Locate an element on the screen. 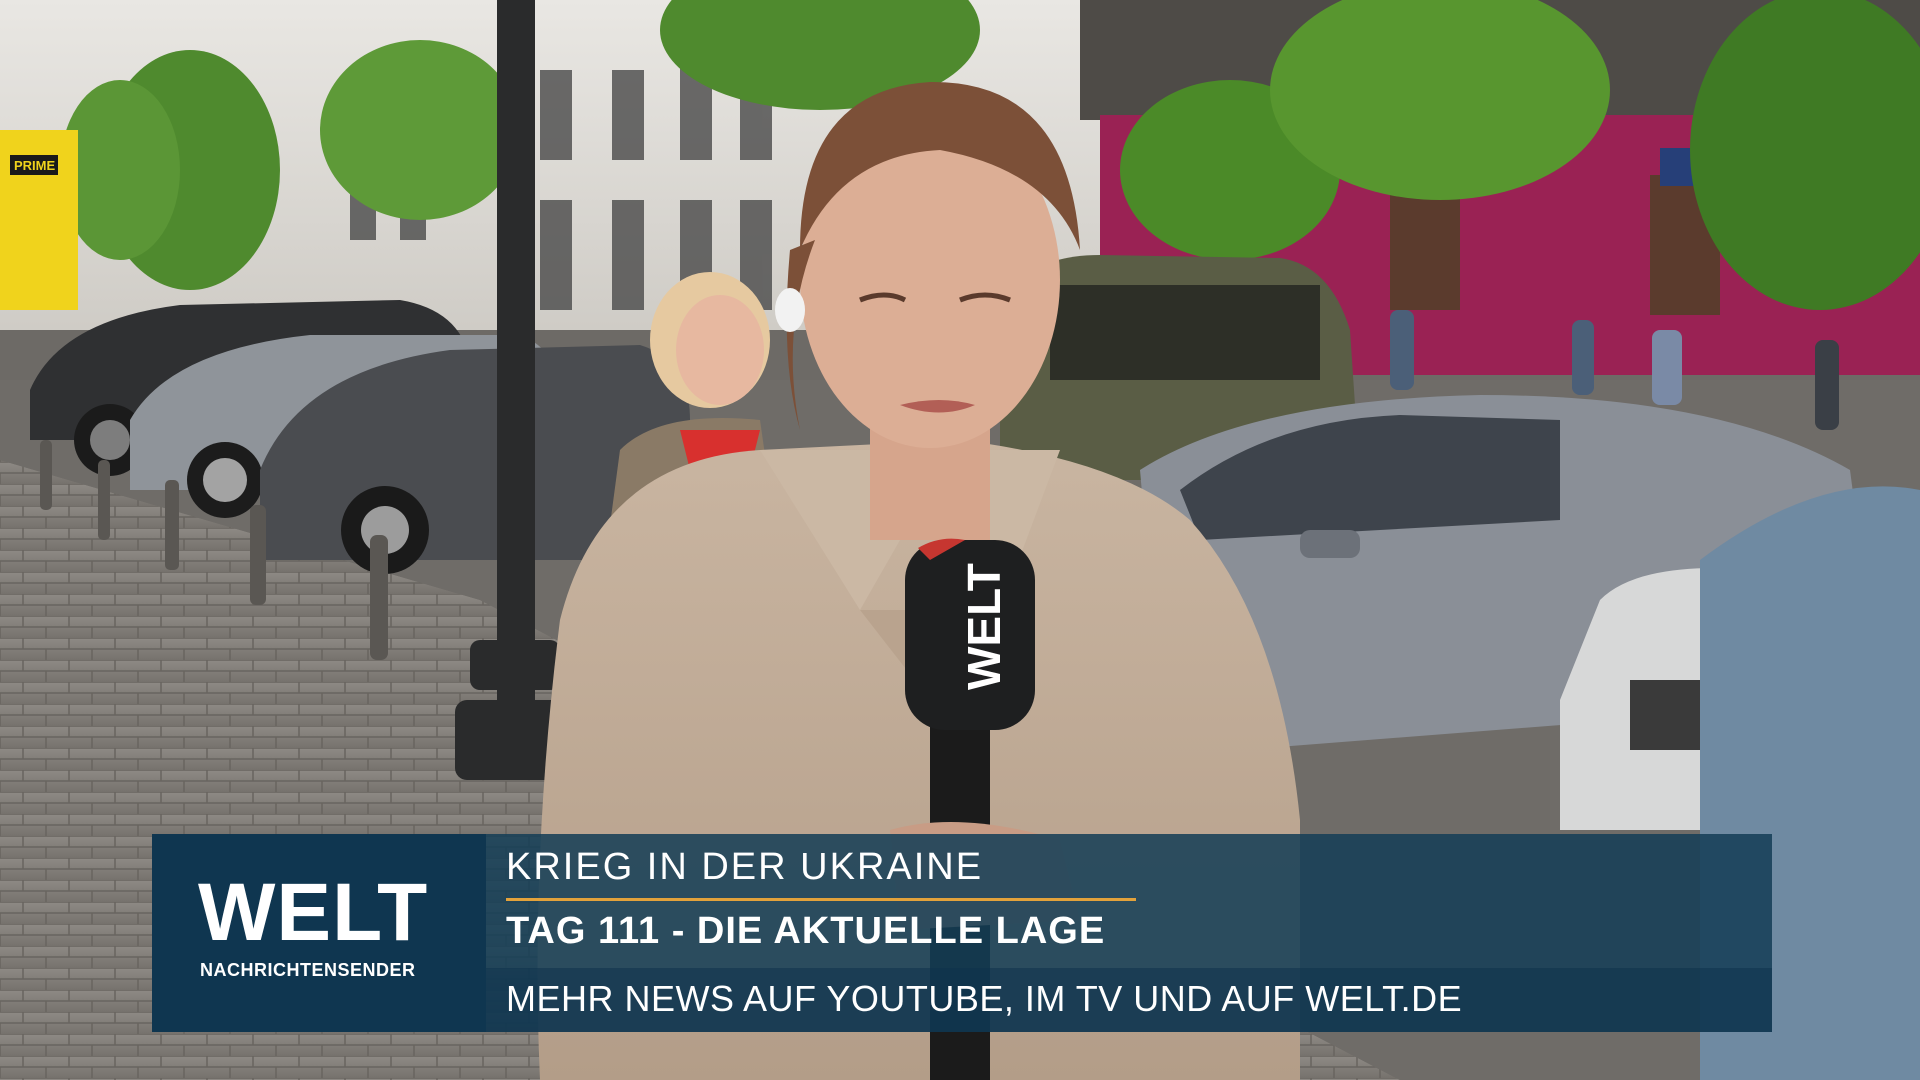 The height and width of the screenshot is (1080, 1920). billboard: PRIME is located at coordinates (39, 220).